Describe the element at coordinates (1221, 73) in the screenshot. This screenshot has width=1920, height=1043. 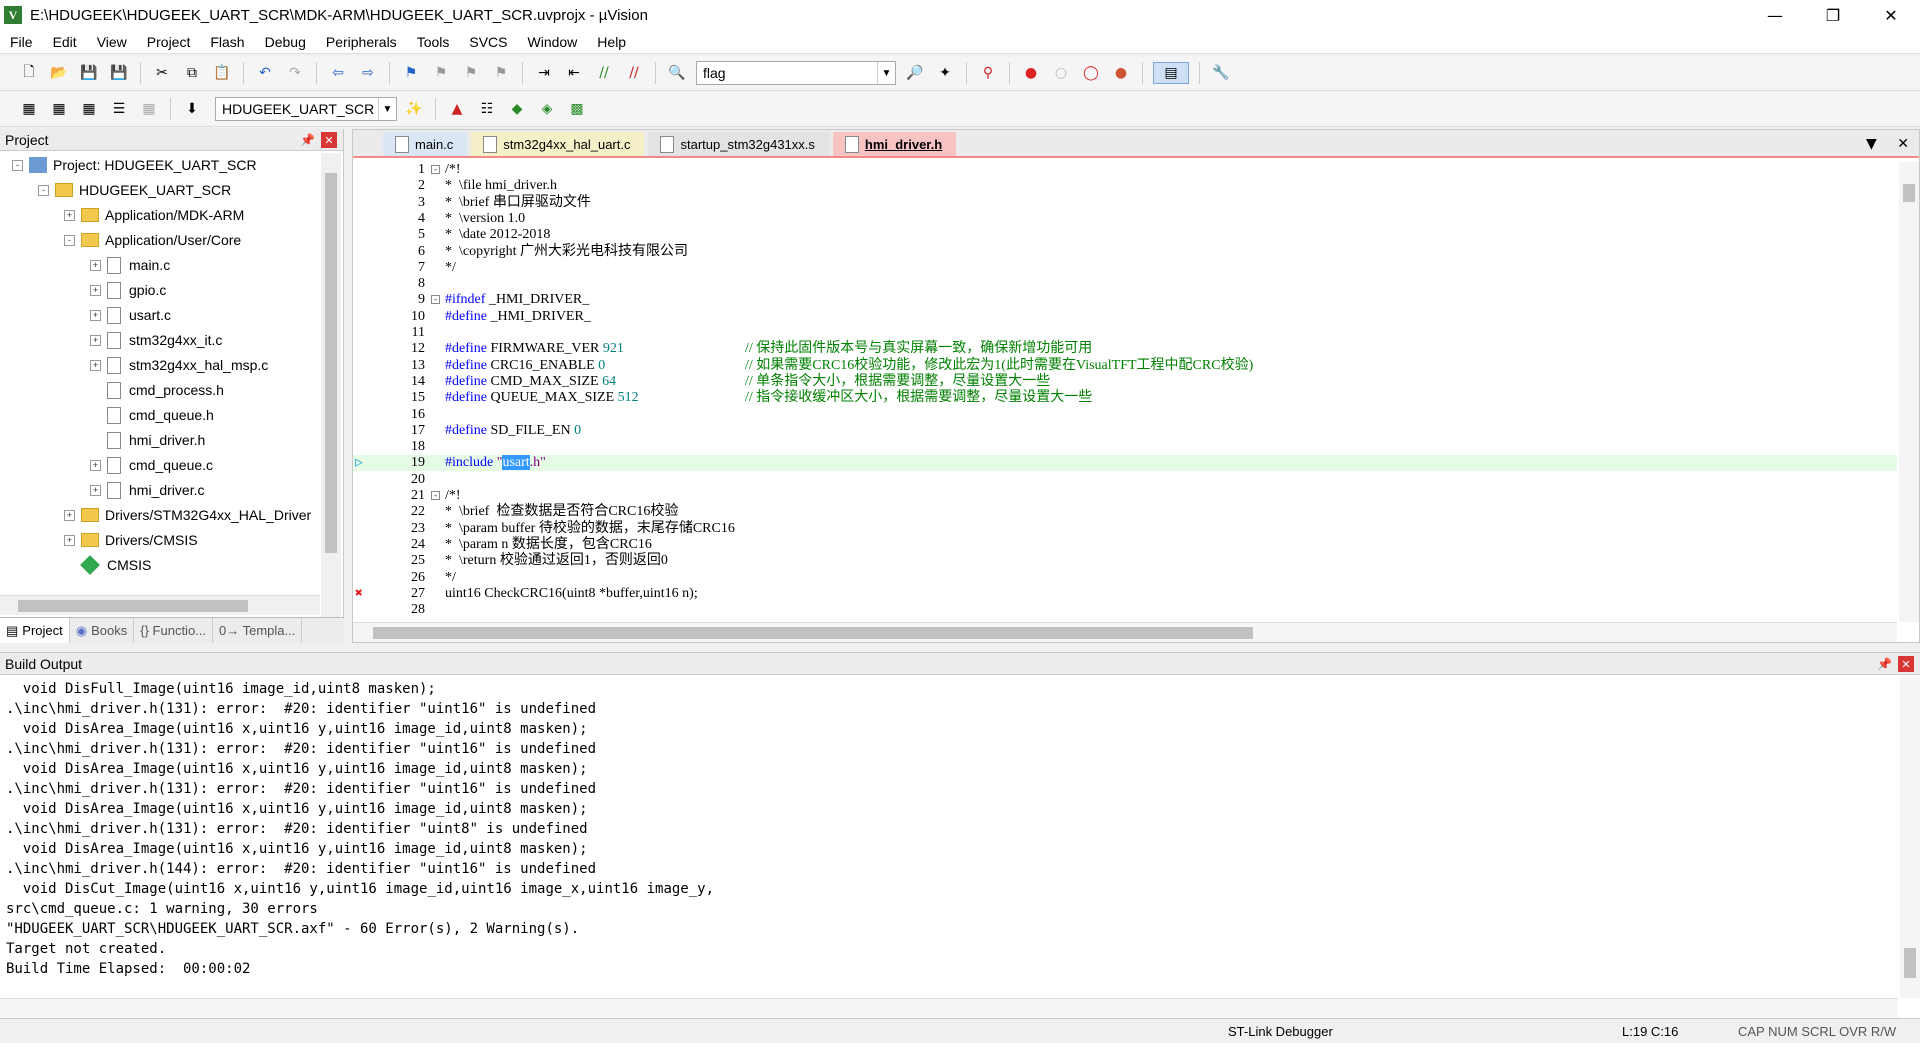
I see `configuration-wrench-icon: 🔧` at that location.